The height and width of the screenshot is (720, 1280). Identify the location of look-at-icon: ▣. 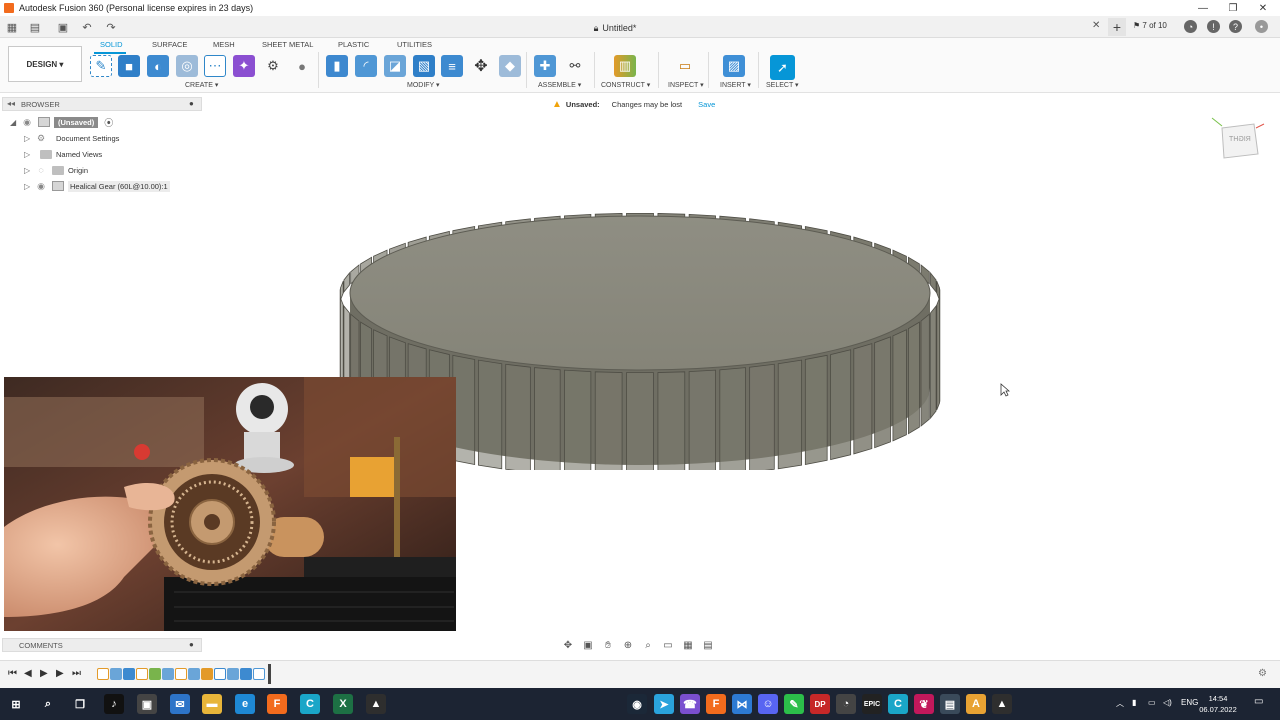
(588, 645).